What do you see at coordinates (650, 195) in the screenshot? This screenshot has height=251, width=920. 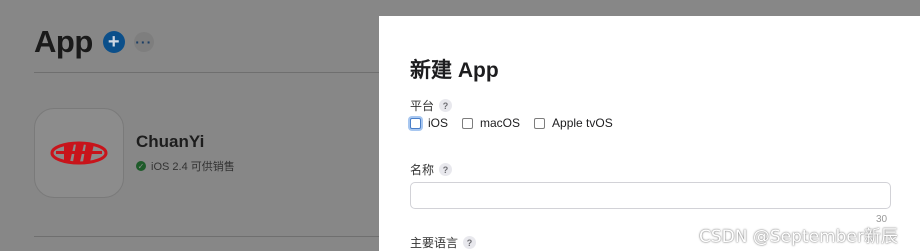 I see `name-input` at bounding box center [650, 195].